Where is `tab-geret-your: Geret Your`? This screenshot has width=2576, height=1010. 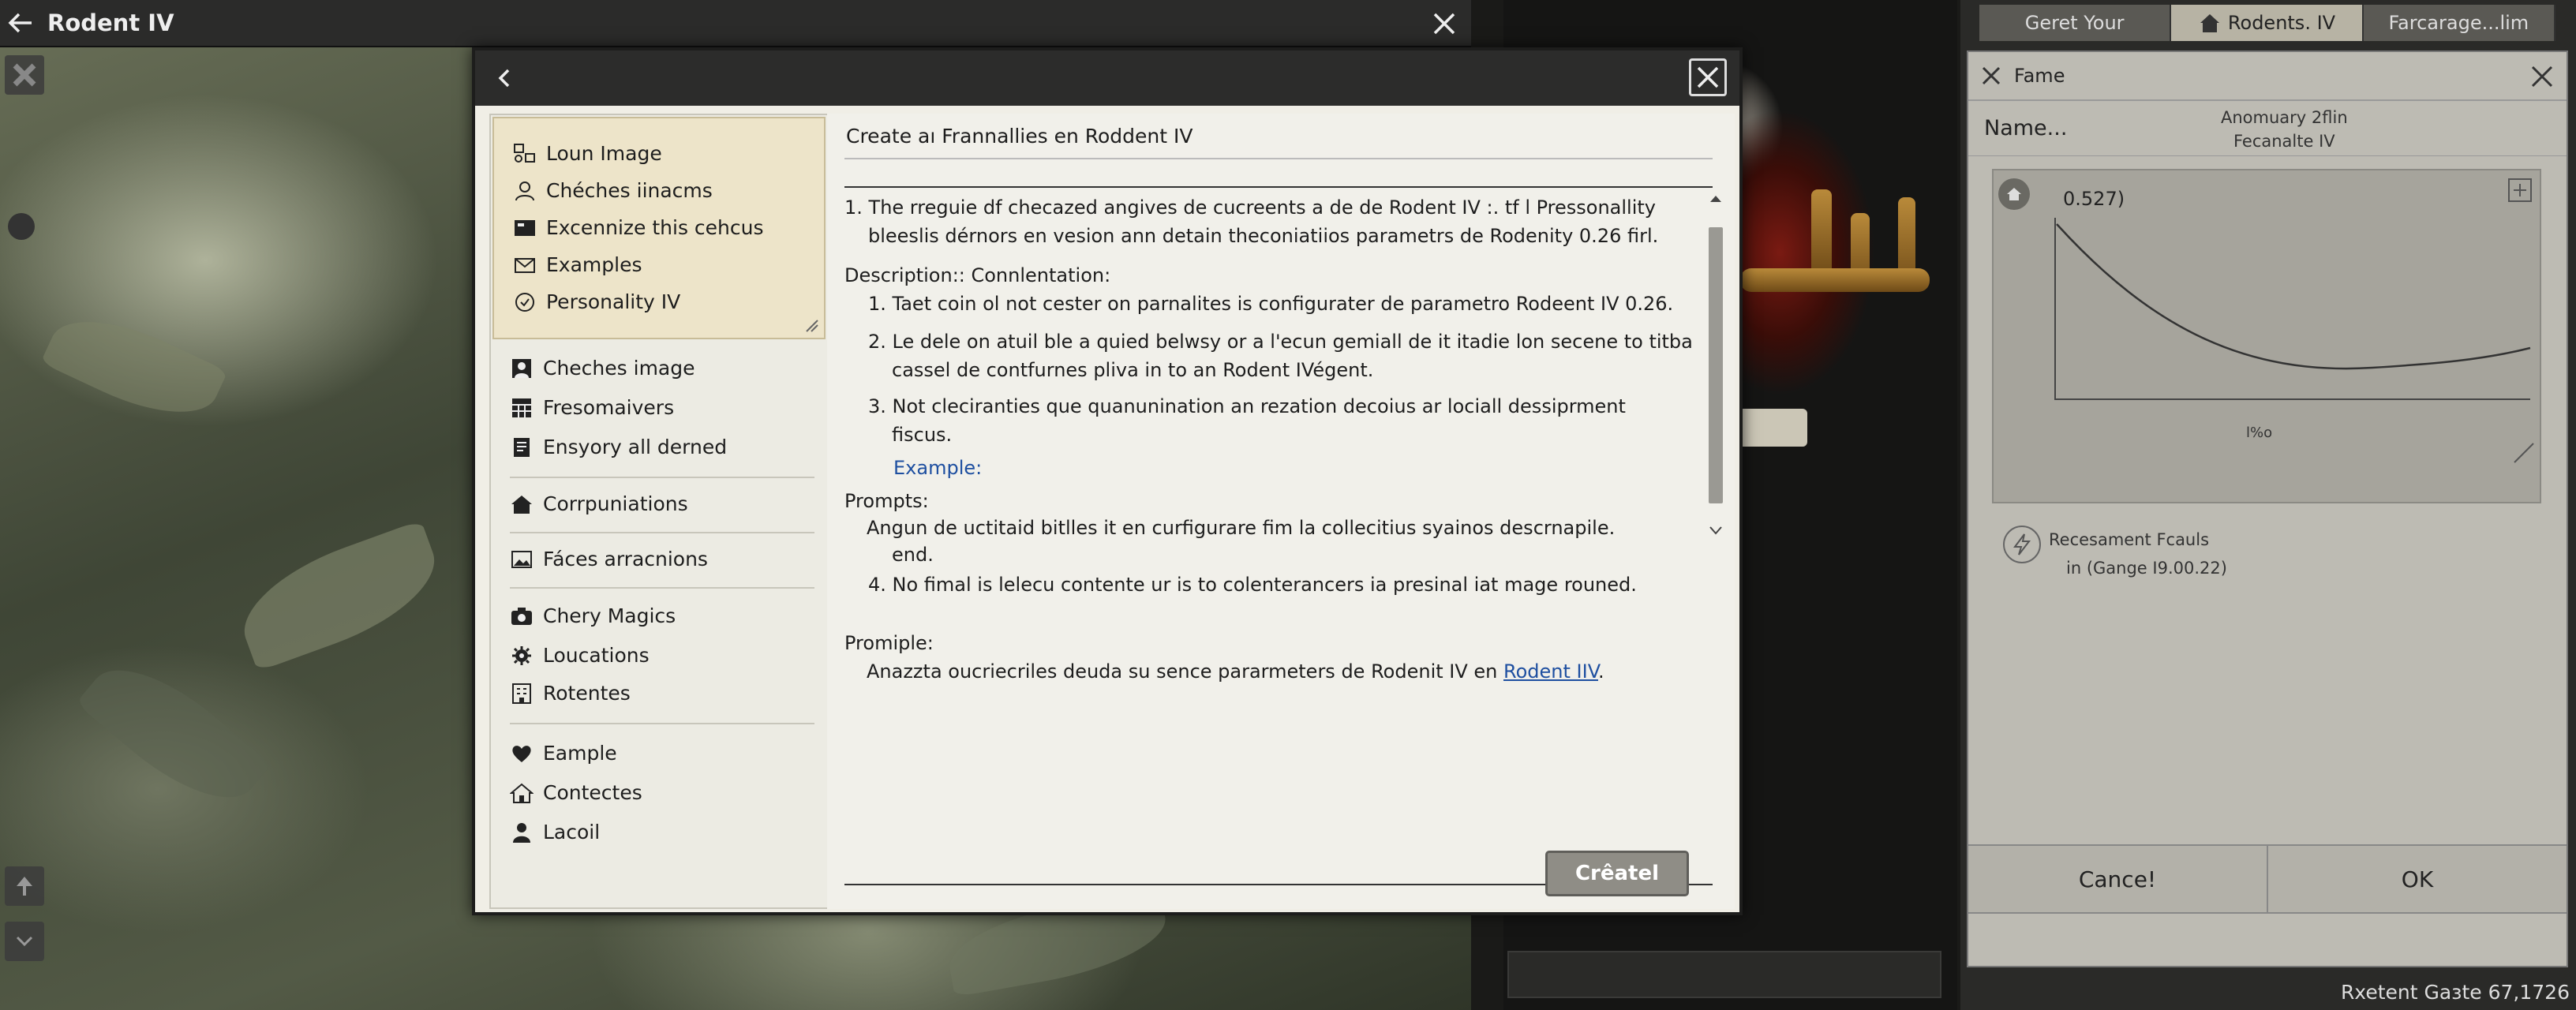
tab-geret-your: Geret Your is located at coordinates (2075, 23).